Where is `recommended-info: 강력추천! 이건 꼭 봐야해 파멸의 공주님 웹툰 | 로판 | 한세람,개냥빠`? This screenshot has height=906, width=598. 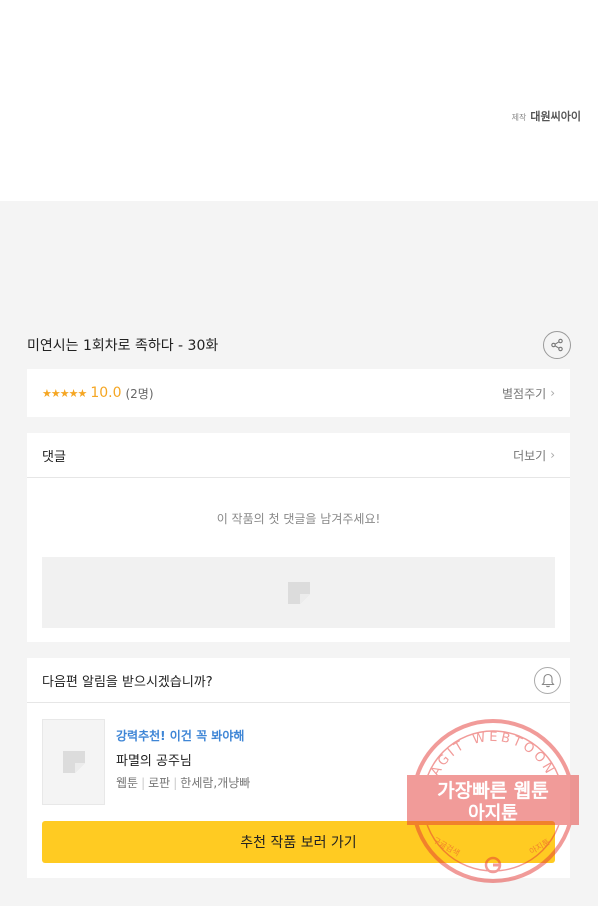 recommended-info: 강력추천! 이건 꼭 봐야해 파멸의 공주님 웹툰 | 로판 | 한세람,개냥빠 is located at coordinates (183, 762).